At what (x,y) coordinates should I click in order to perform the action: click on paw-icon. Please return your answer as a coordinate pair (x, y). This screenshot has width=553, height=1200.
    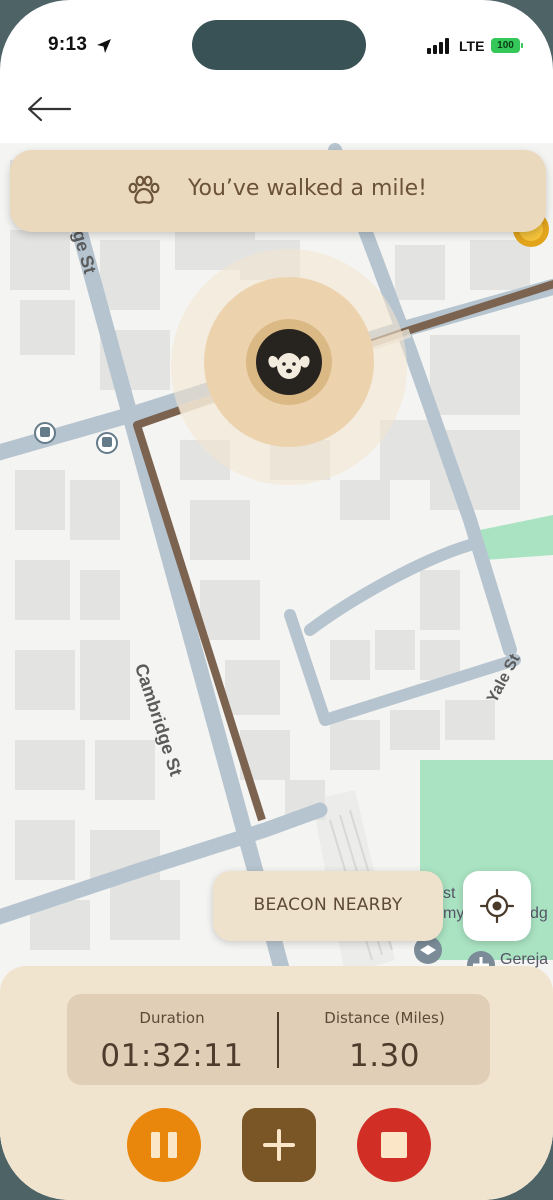
    Looking at the image, I should click on (144, 189).